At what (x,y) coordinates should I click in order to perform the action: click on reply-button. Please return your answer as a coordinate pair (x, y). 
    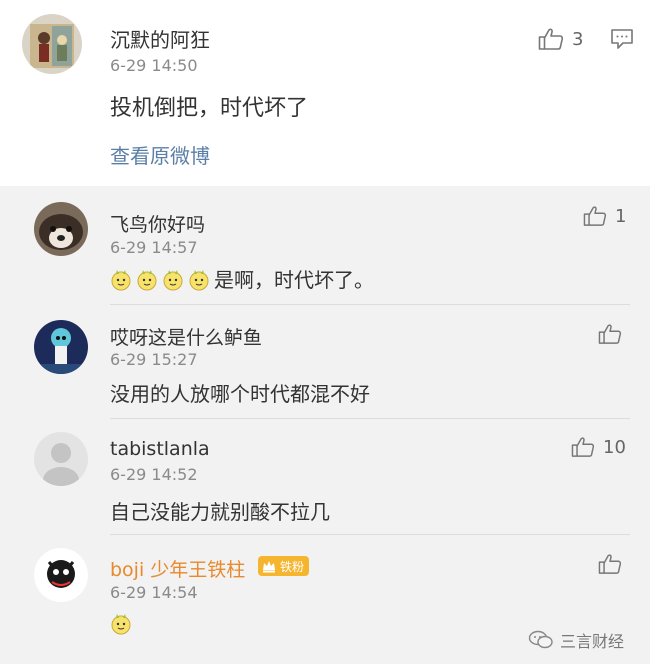
    Looking at the image, I should click on (622, 41).